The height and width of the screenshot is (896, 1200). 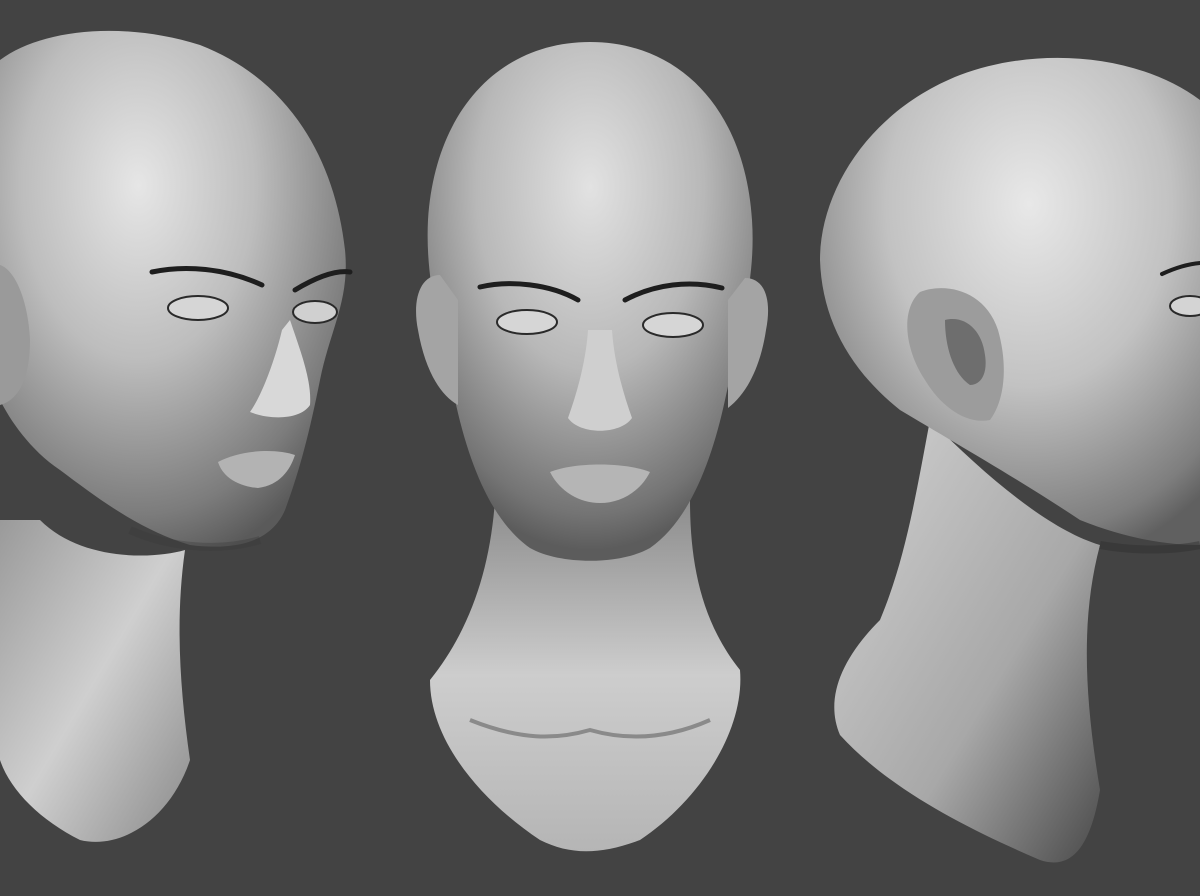 I want to click on neck-left, so click(x=95, y=681).